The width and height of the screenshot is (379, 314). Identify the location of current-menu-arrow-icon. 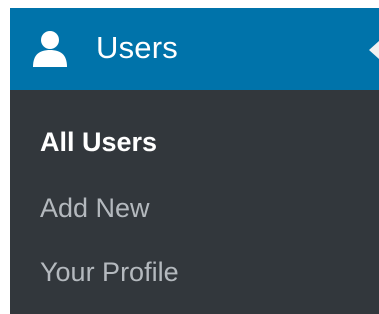
(374, 50).